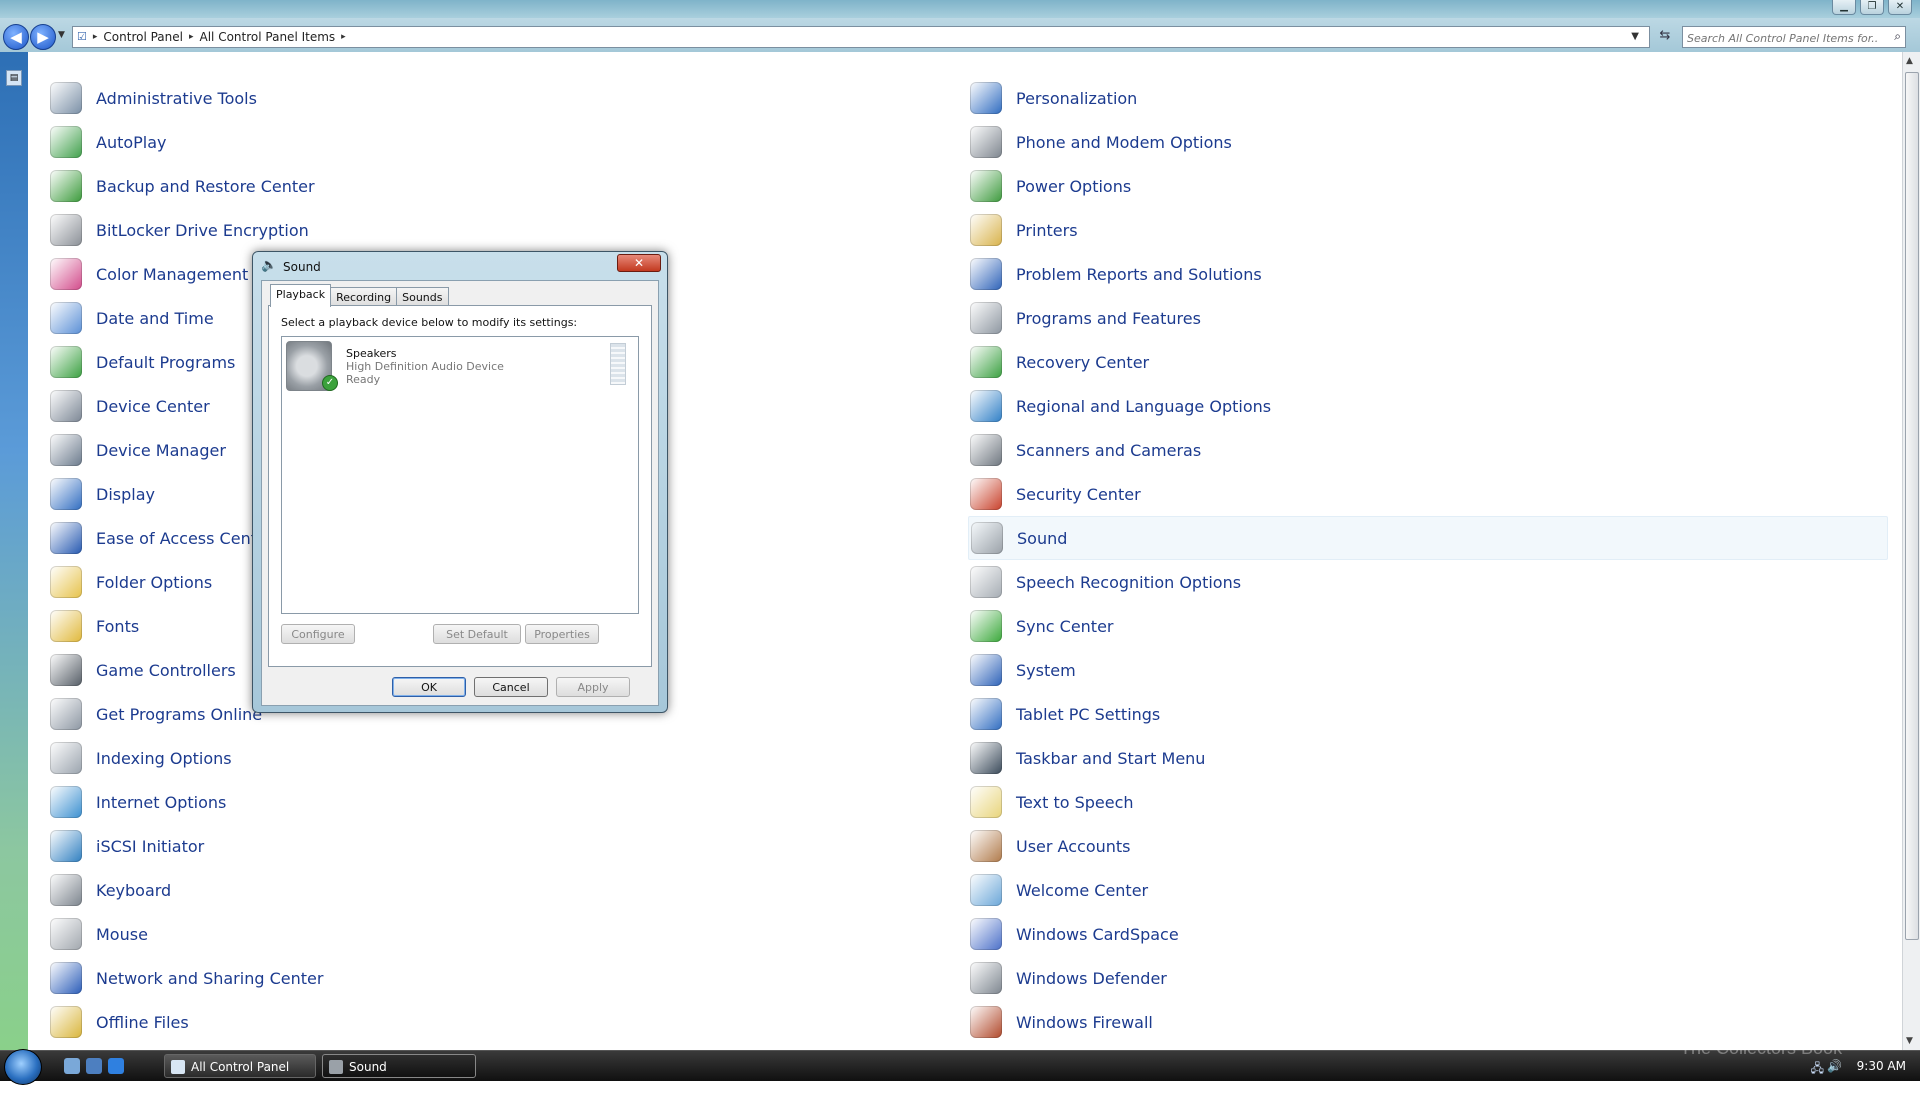 Image resolution: width=1920 pixels, height=1103 pixels. I want to click on item-label: Windows CardSpace, so click(1097, 934).